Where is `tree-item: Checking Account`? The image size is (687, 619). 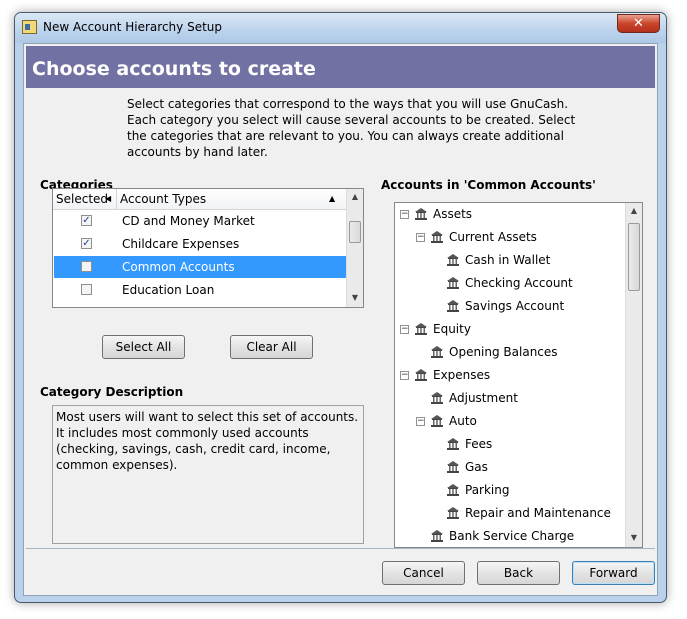 tree-item: Checking Account is located at coordinates (510, 283).